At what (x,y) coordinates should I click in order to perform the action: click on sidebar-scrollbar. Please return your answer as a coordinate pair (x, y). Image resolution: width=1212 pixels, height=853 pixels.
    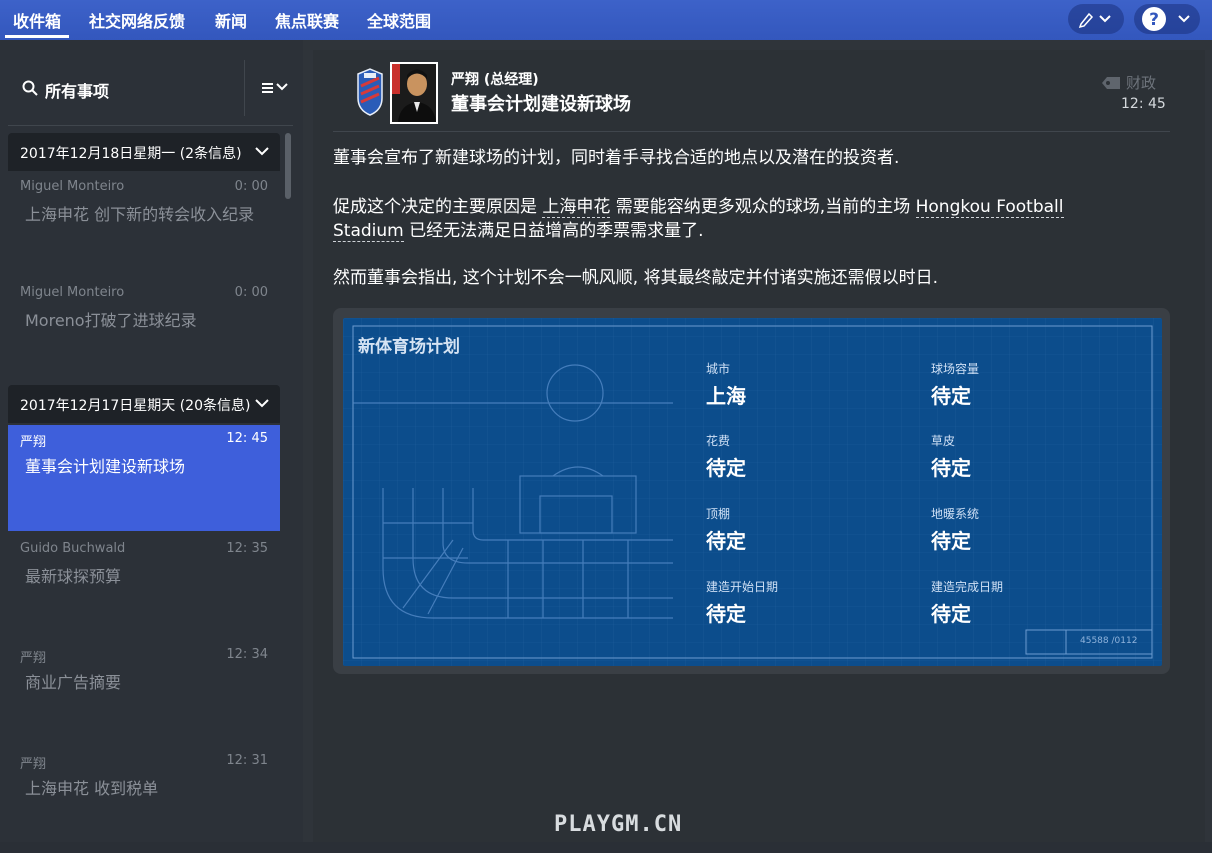
    Looking at the image, I should click on (288, 166).